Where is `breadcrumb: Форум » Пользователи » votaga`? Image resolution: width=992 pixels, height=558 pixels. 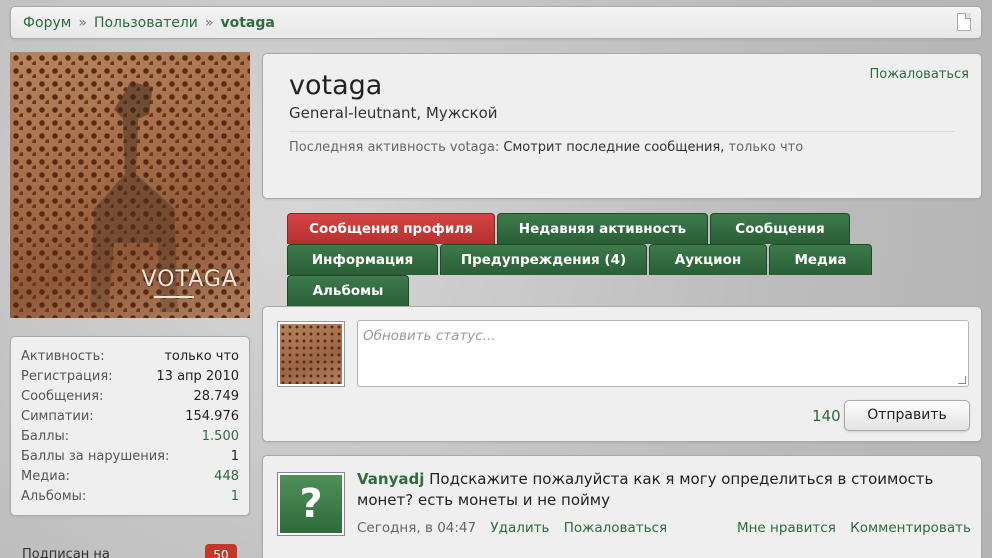 breadcrumb: Форум » Пользователи » votaga is located at coordinates (496, 22).